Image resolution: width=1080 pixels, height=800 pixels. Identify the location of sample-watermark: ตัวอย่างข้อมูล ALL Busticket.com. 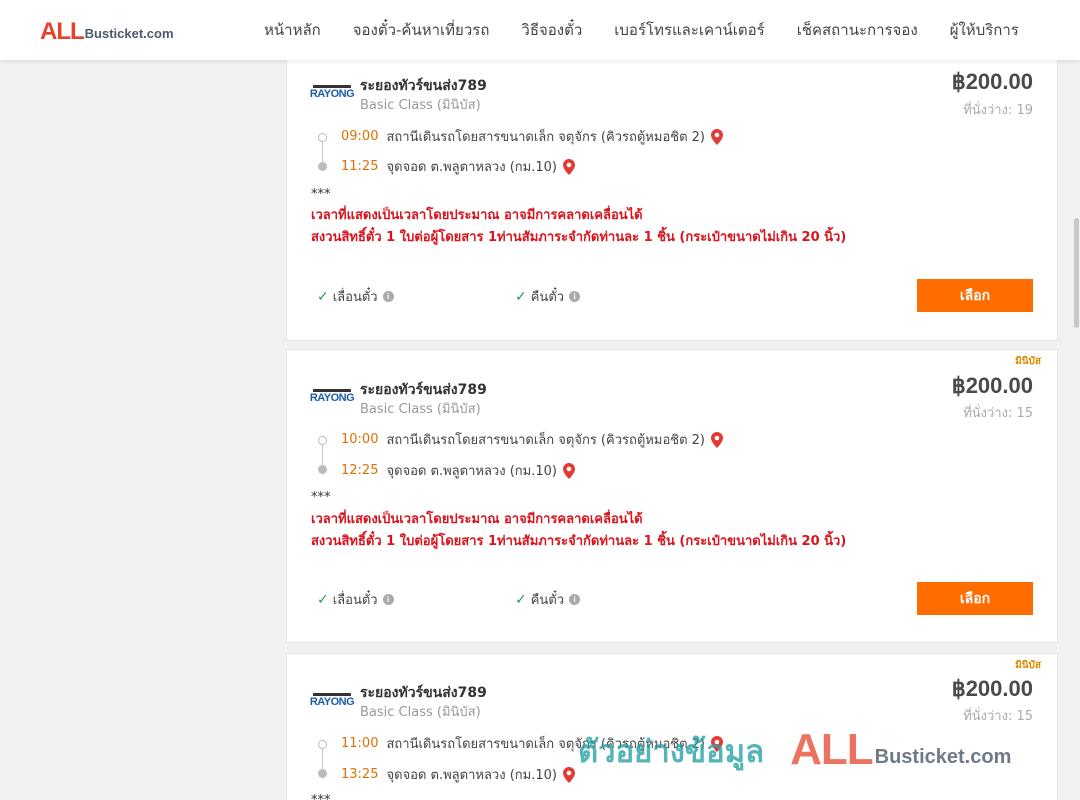
(794, 750).